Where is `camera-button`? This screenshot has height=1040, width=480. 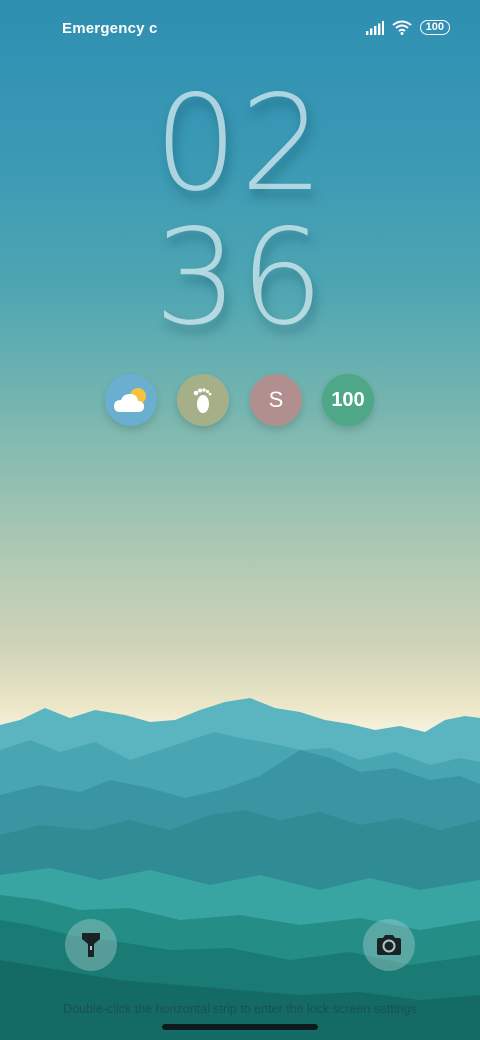
camera-button is located at coordinates (389, 945).